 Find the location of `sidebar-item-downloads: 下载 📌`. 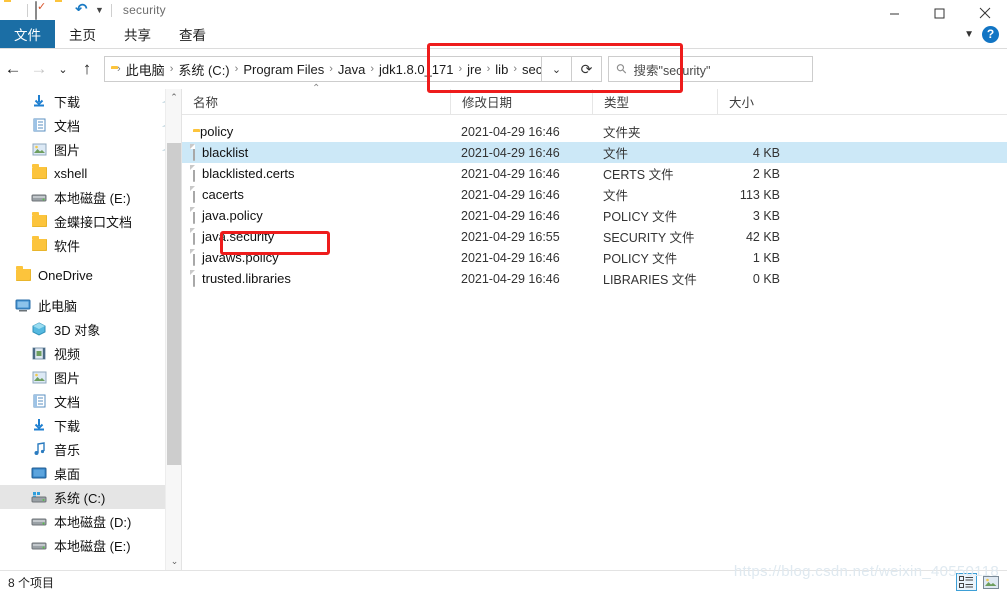

sidebar-item-downloads: 下载 📌 is located at coordinates (91, 101).